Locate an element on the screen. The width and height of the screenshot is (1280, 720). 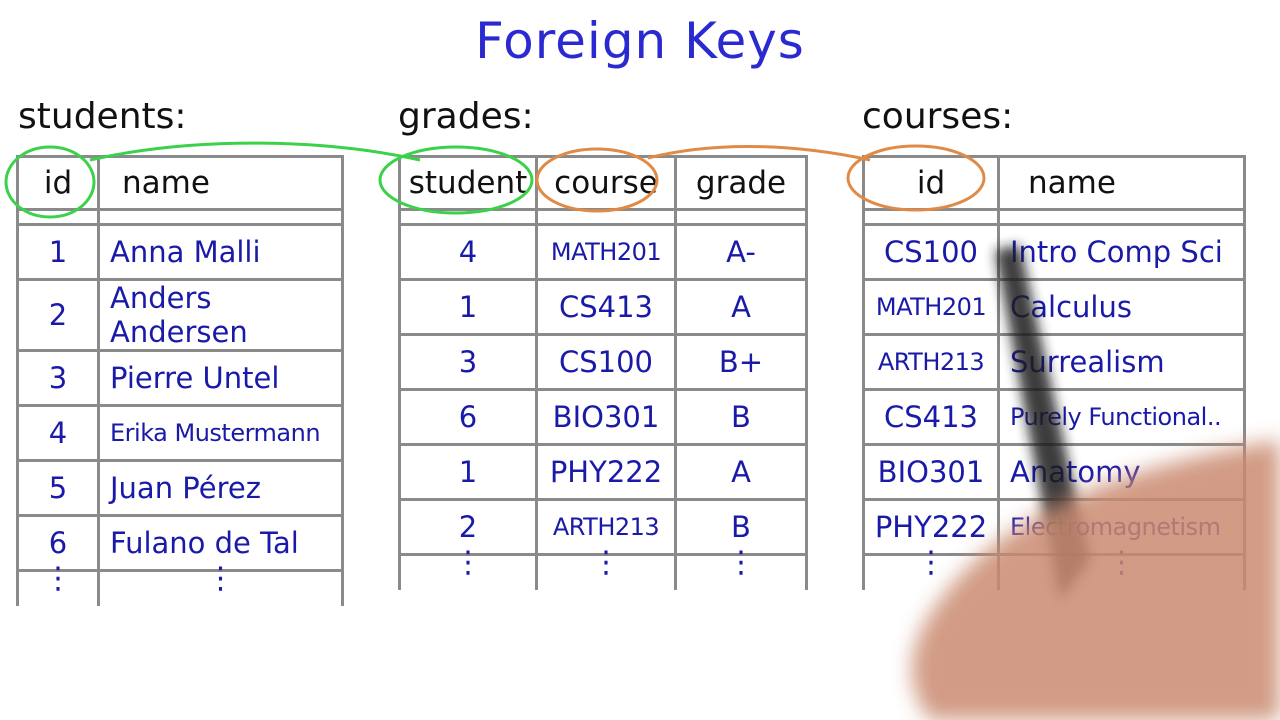
table-row: 1 CS413 A is located at coordinates (603, 307).